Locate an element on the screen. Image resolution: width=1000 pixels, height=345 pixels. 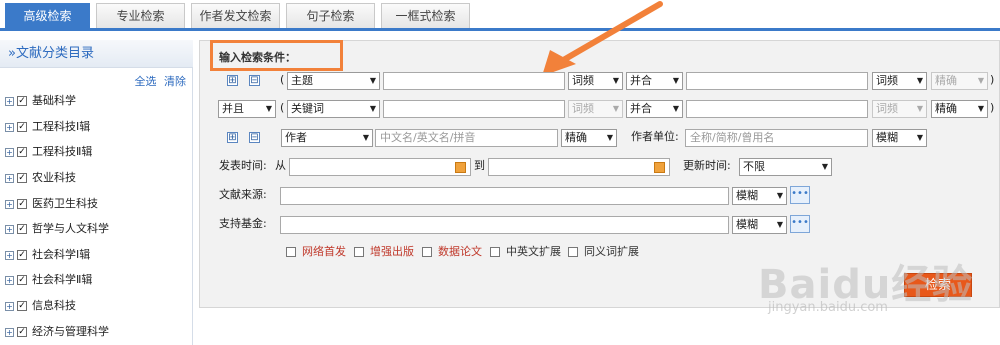
option-label: 同义词扩展 is located at coordinates (611, 251).